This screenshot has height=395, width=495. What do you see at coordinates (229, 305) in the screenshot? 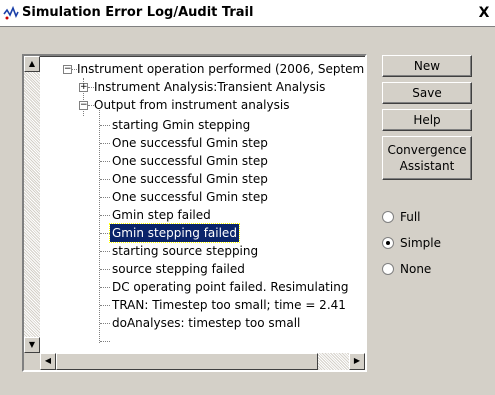
I see `list-item: TRAN: Timestep too small; time = 2.41` at bounding box center [229, 305].